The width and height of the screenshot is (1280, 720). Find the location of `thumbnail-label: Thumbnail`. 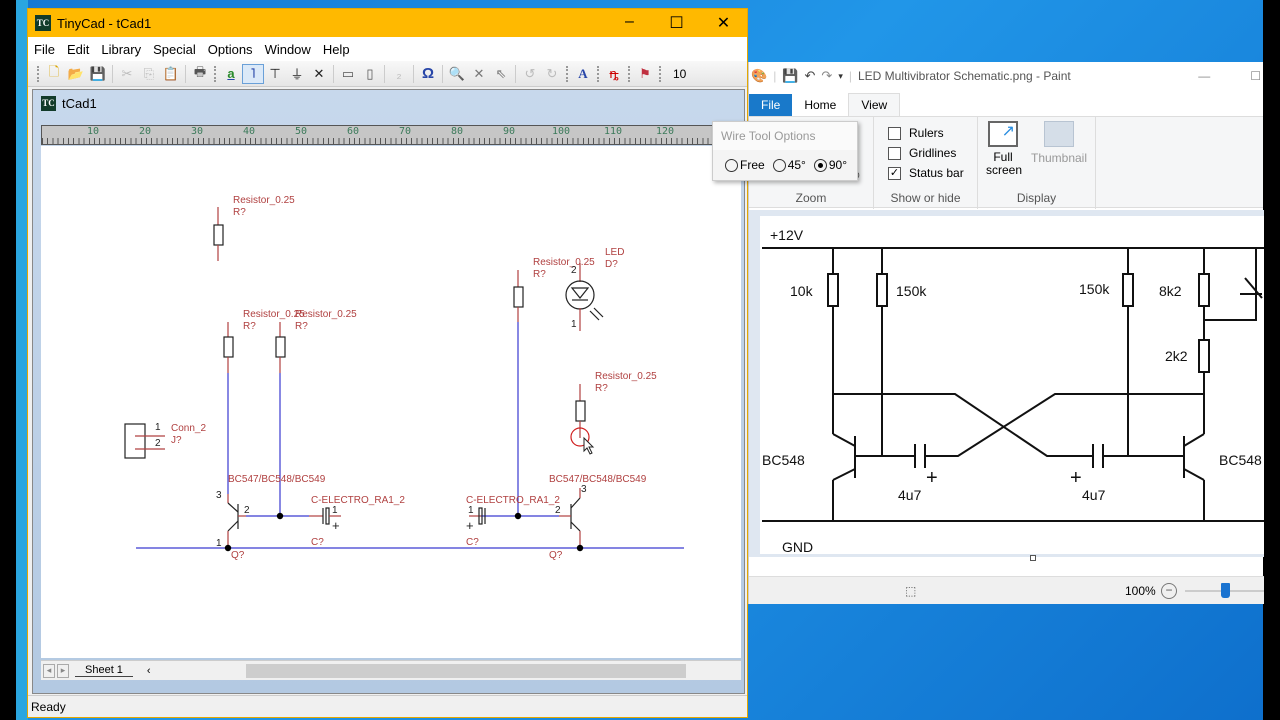

thumbnail-label: Thumbnail is located at coordinates (1059, 158).